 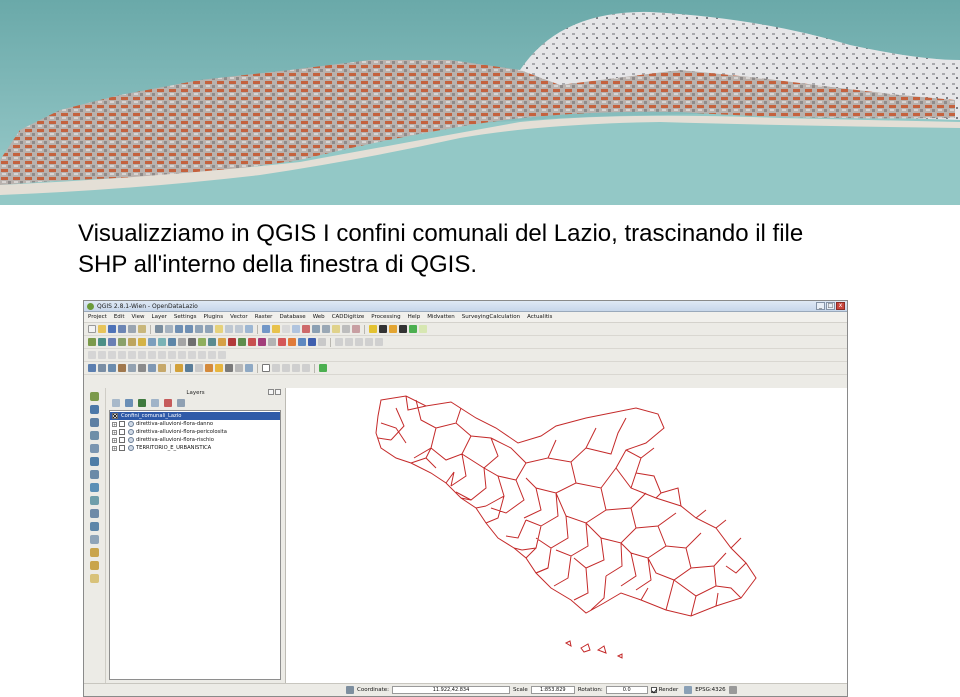 What do you see at coordinates (282, 342) in the screenshot?
I see `profile-icon` at bounding box center [282, 342].